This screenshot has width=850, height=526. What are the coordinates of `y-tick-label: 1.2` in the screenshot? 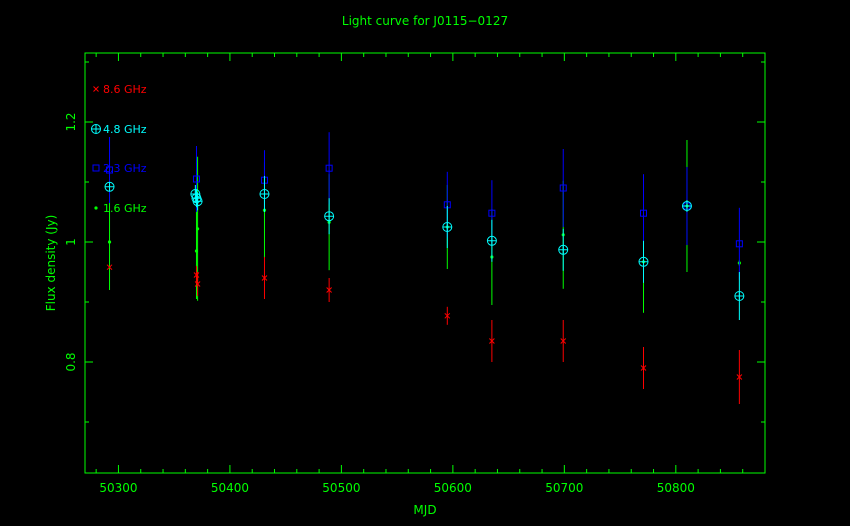 It's located at (71, 121).